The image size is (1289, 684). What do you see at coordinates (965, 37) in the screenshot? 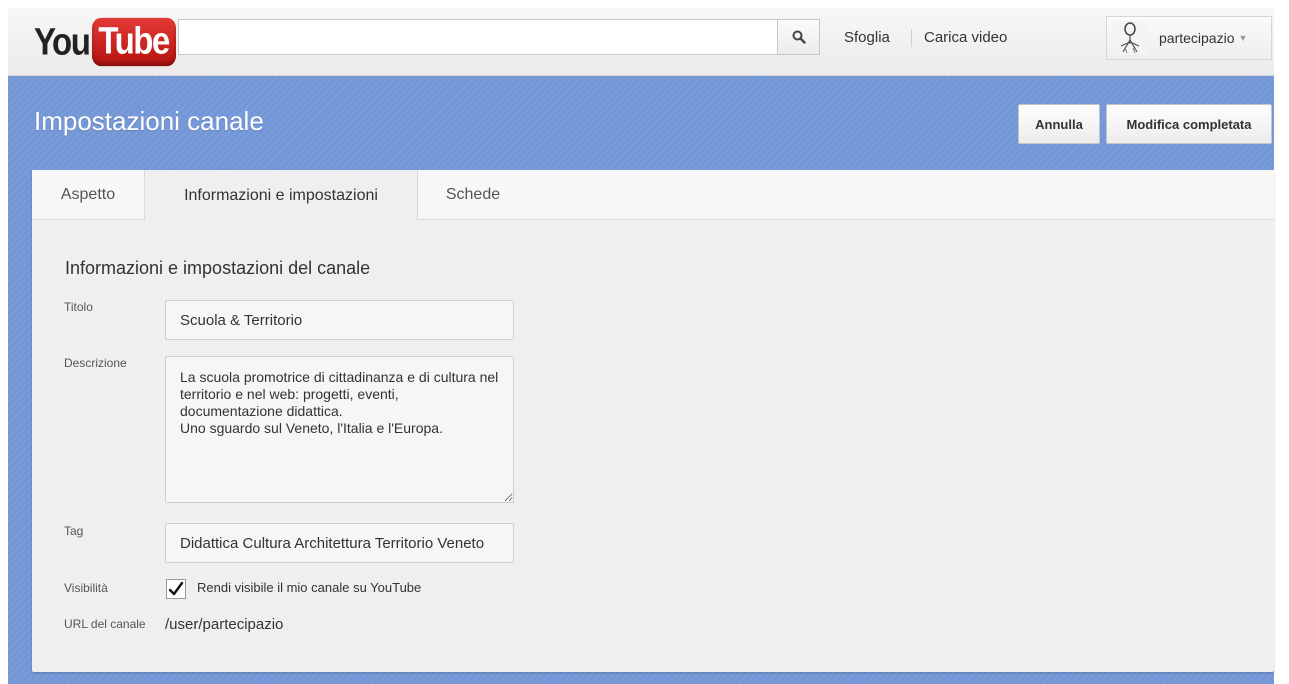
I see `upload-link: Carica video` at bounding box center [965, 37].